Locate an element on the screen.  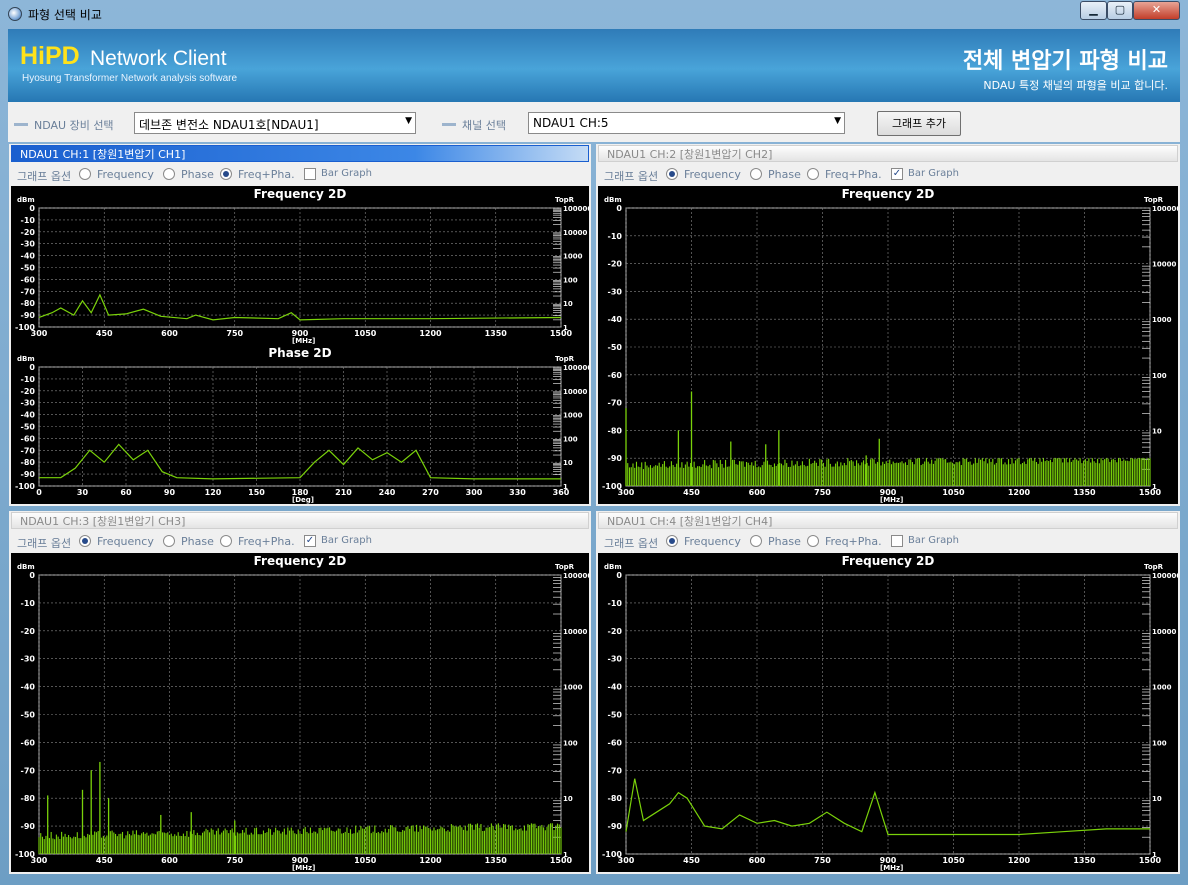
x-axis-label: [MHz] is located at coordinates (303, 868).